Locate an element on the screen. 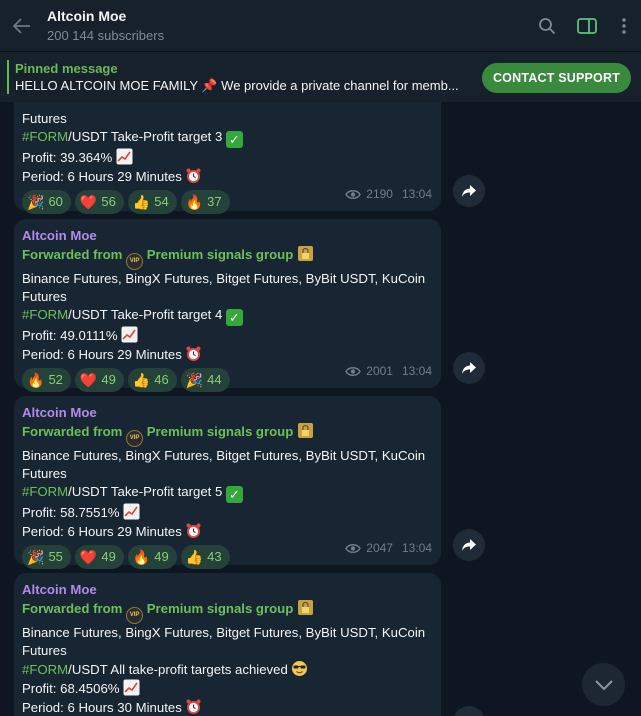 This screenshot has width=641, height=716. reaction-count: 60 is located at coordinates (55, 201).